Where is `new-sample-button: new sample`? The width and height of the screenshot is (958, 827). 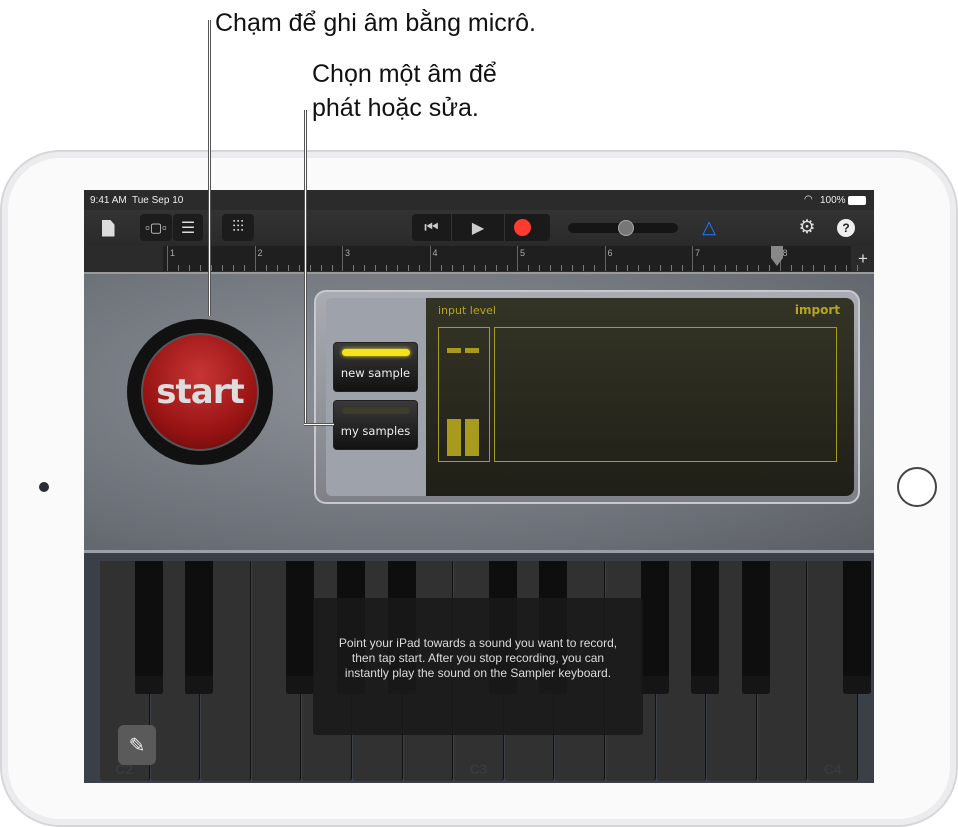 new-sample-button: new sample is located at coordinates (375, 367).